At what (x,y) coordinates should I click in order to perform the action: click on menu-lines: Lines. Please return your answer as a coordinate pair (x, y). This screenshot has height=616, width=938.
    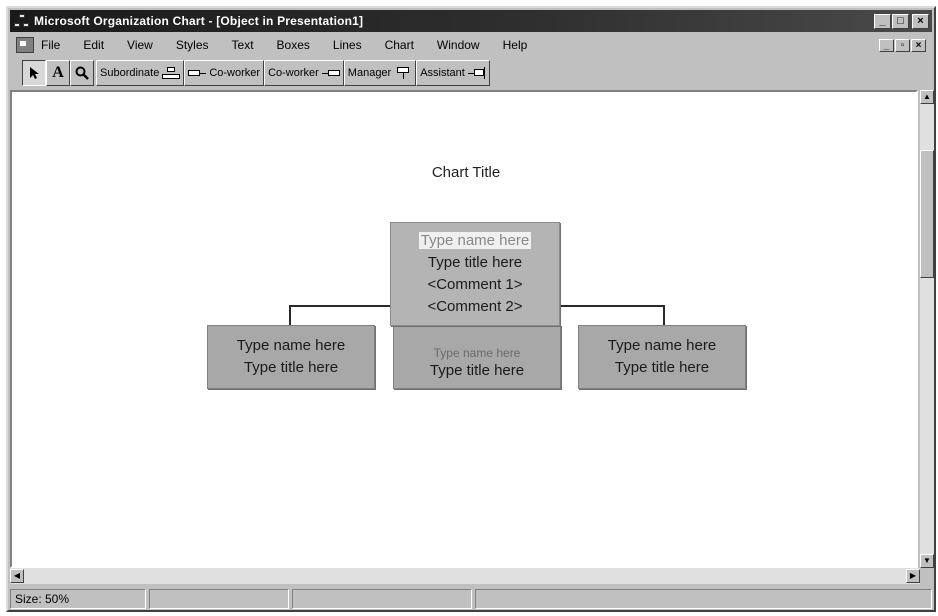
    Looking at the image, I should click on (347, 45).